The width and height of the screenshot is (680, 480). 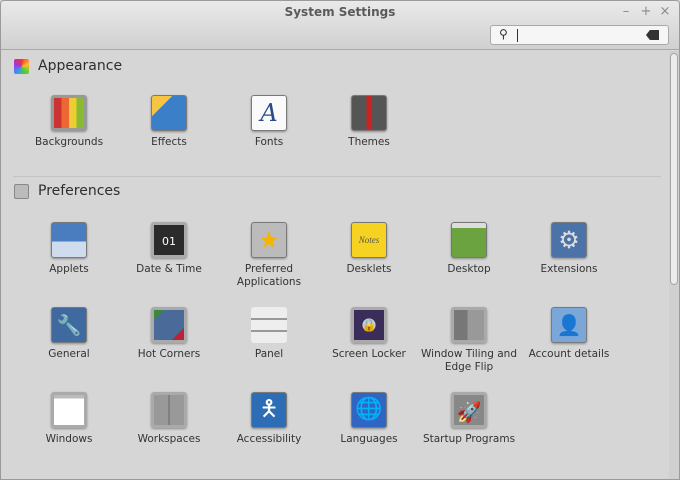 I want to click on item-label: Workspaces, so click(x=169, y=439).